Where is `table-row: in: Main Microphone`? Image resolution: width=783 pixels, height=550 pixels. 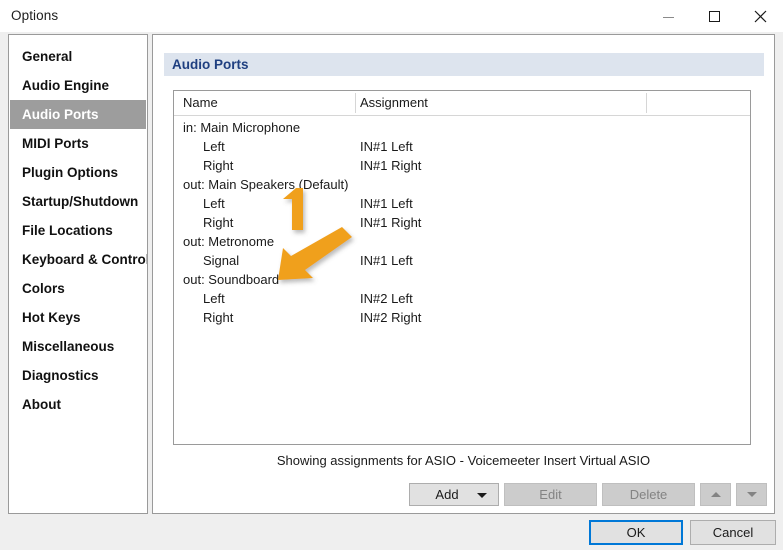
table-row: in: Main Microphone is located at coordinates (462, 127).